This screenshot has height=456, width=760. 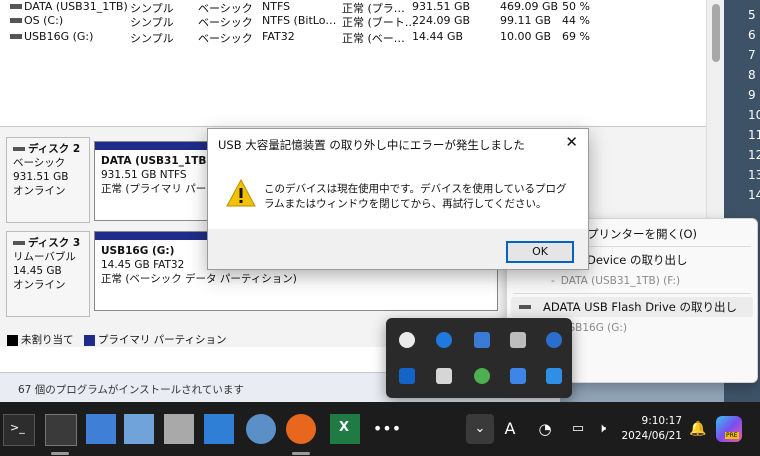 I want to click on chevron-up-icon: ⌄, so click(x=480, y=429).